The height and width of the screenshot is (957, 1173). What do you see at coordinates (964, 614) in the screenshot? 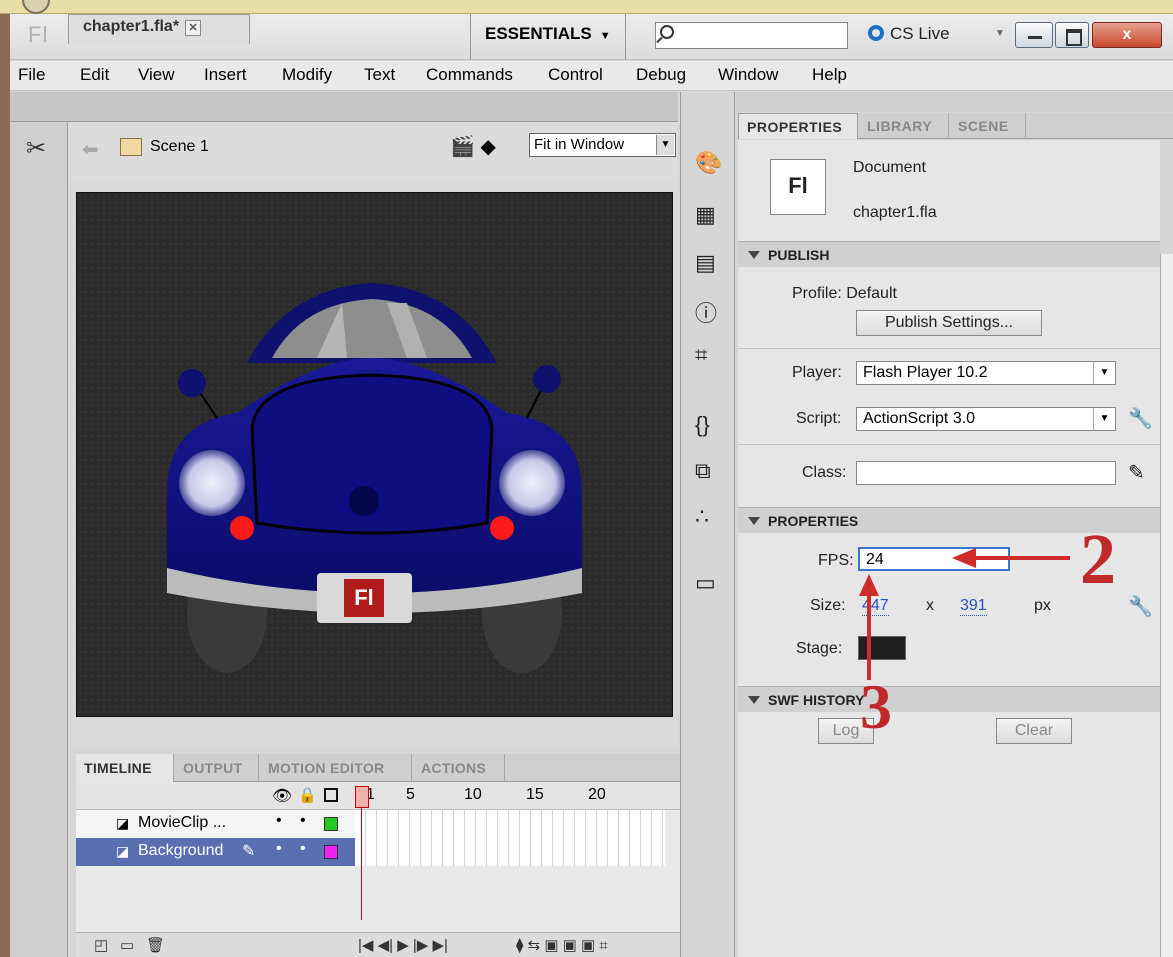
I see `annotation-arrows` at bounding box center [964, 614].